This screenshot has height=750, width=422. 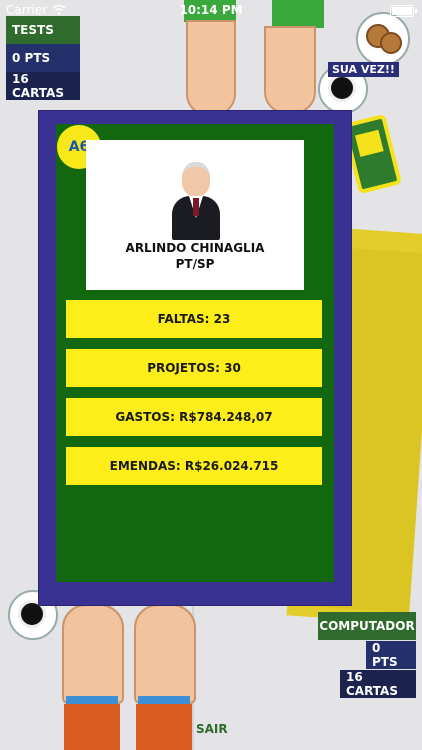 I want to click on card-politician-info: ARLINDO CHINAGLIA PT/SP, so click(x=195, y=256).